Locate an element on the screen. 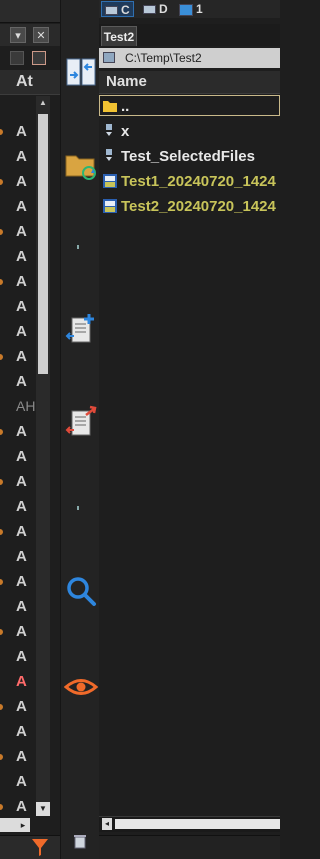  left-row-blank is located at coordinates (18, 107).